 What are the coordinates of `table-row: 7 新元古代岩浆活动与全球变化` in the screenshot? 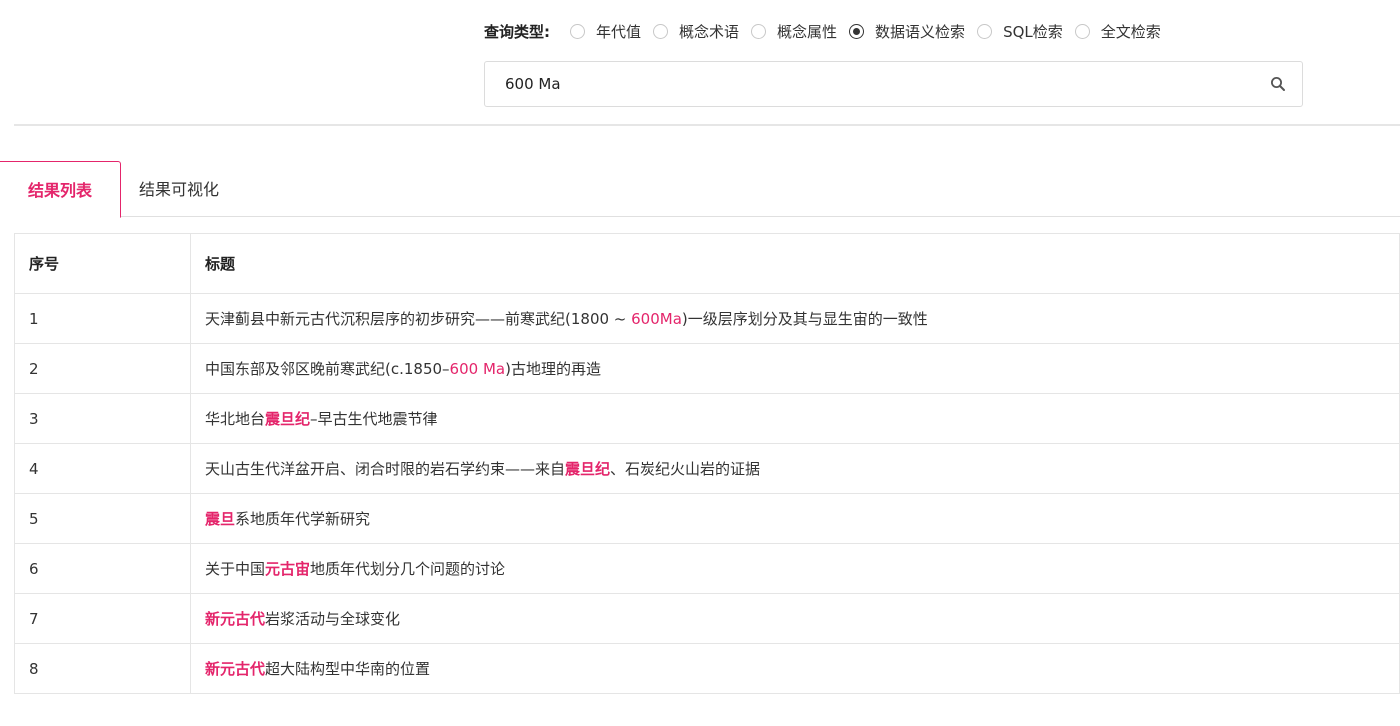 It's located at (707, 618).